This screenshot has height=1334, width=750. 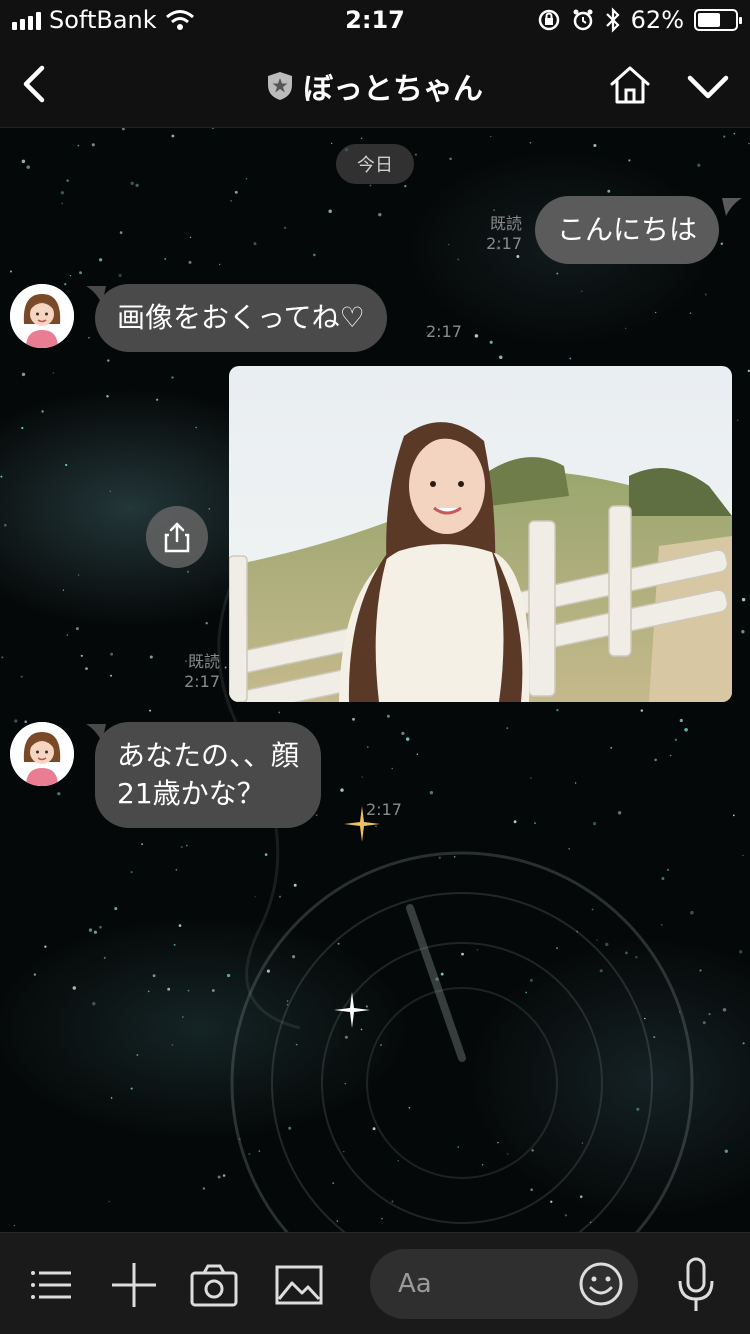 I want to click on incoming-message: 画像をおくってね♡, so click(x=241, y=318).